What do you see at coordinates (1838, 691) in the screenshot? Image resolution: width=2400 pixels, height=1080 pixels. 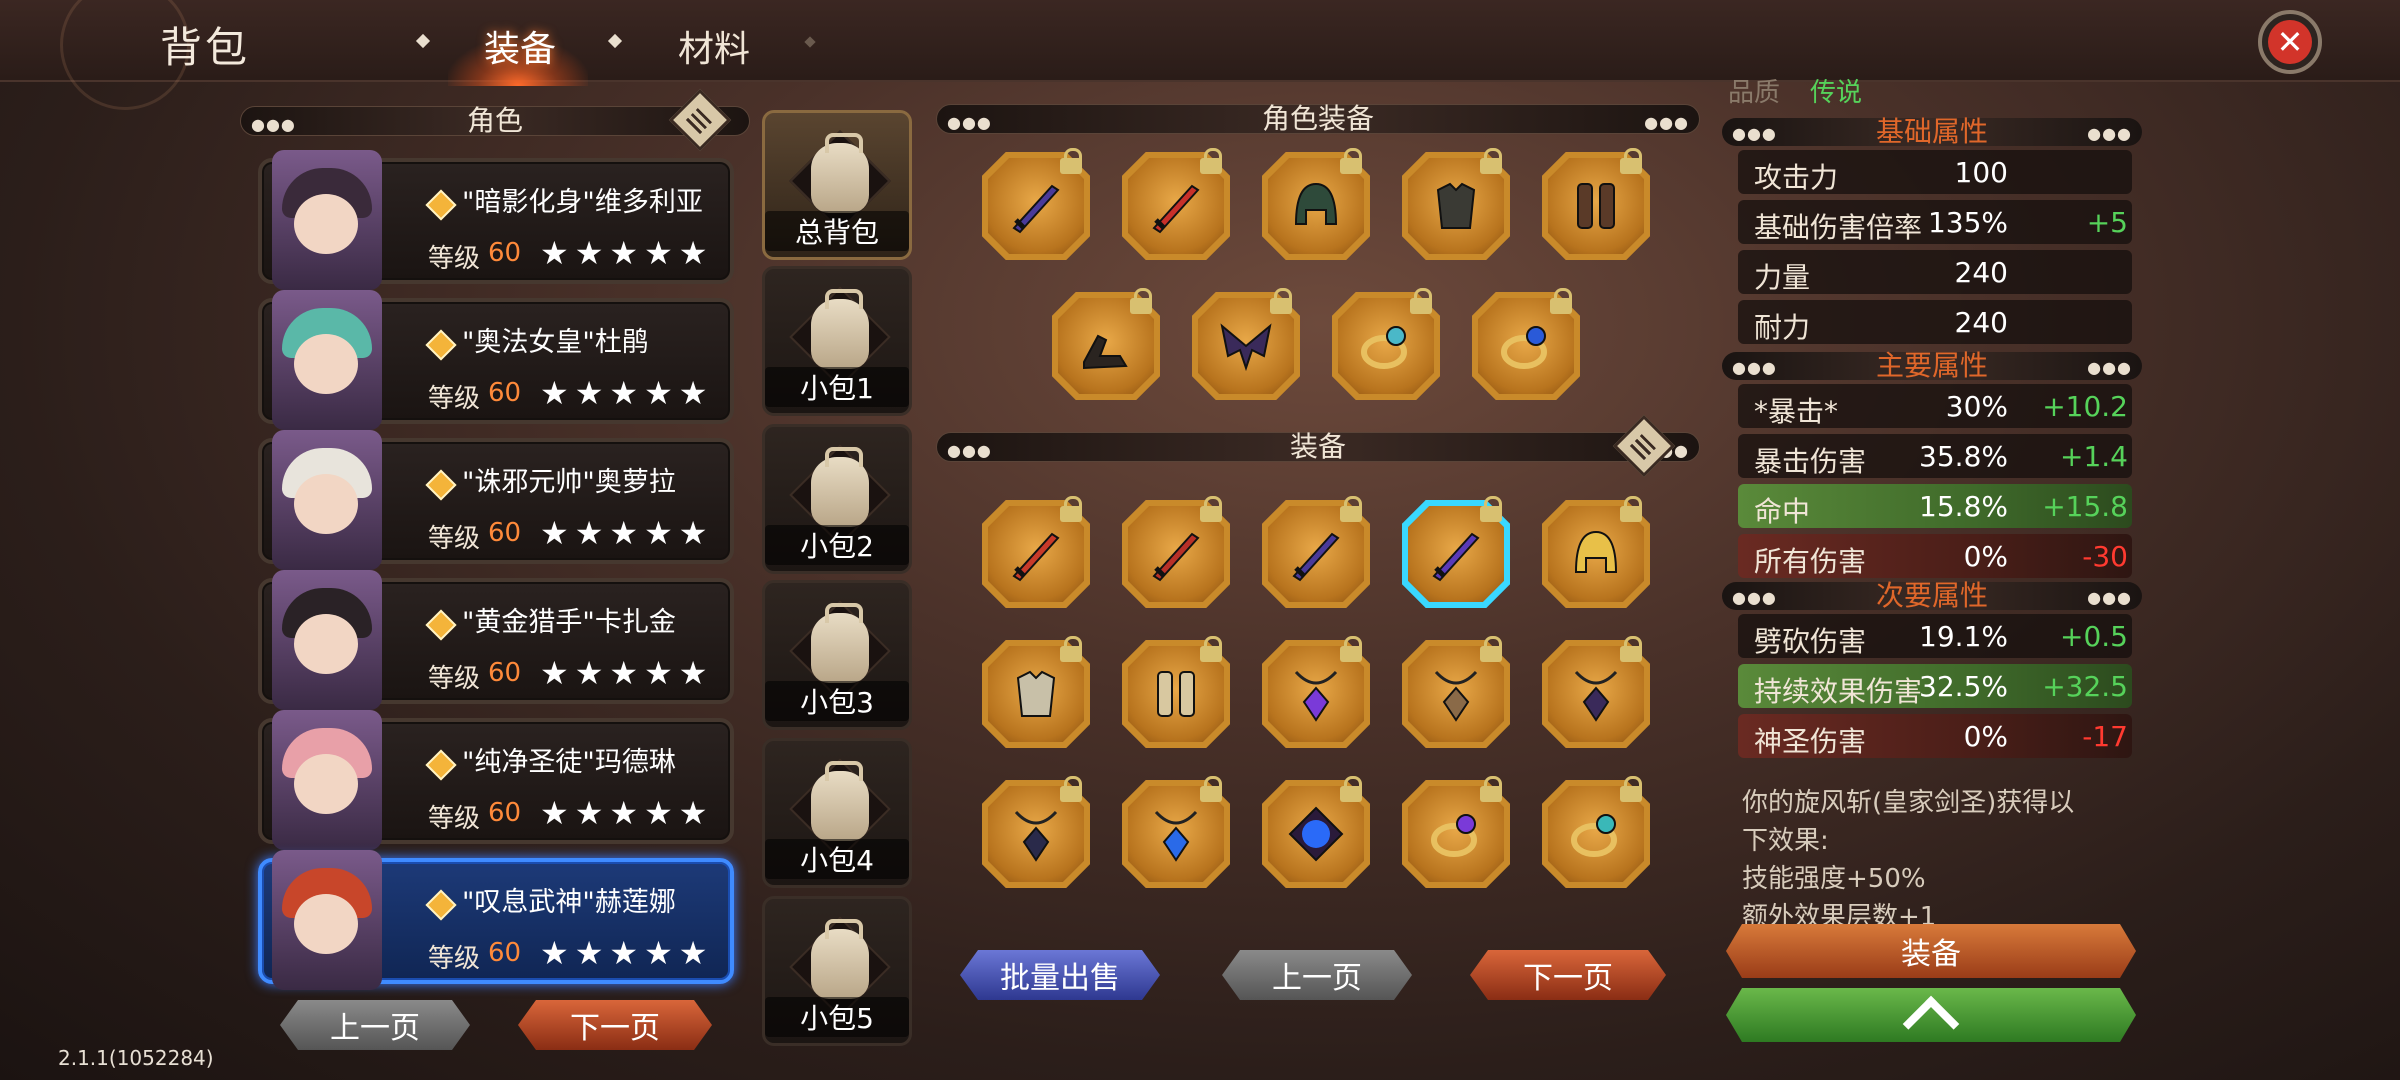 I see `stat-name: 持续效果伤害` at bounding box center [1838, 691].